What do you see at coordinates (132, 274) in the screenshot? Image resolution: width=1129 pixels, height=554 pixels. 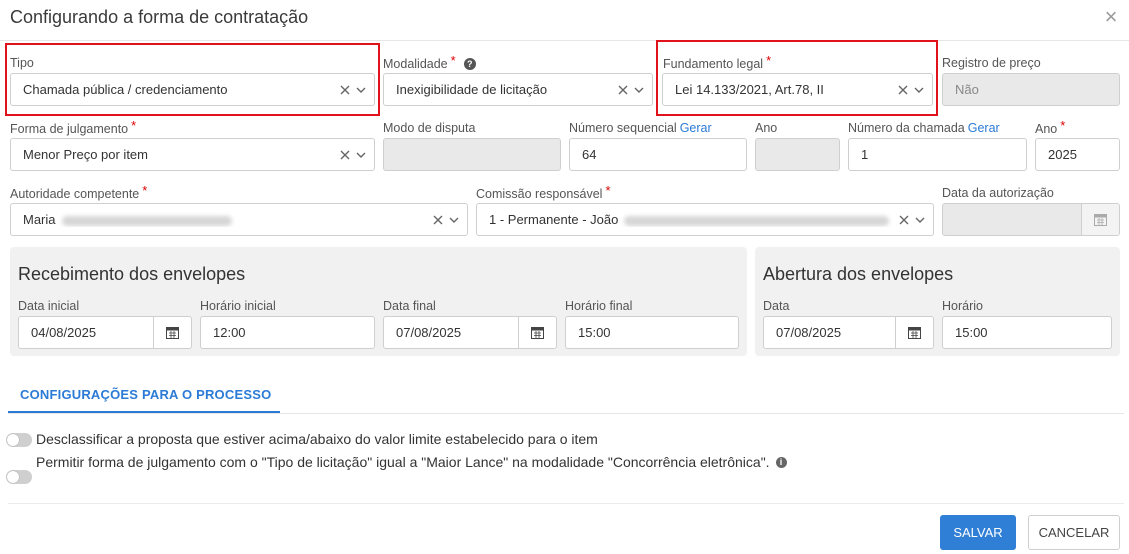 I see `recebimento-title: Recebimento dos envelopes` at bounding box center [132, 274].